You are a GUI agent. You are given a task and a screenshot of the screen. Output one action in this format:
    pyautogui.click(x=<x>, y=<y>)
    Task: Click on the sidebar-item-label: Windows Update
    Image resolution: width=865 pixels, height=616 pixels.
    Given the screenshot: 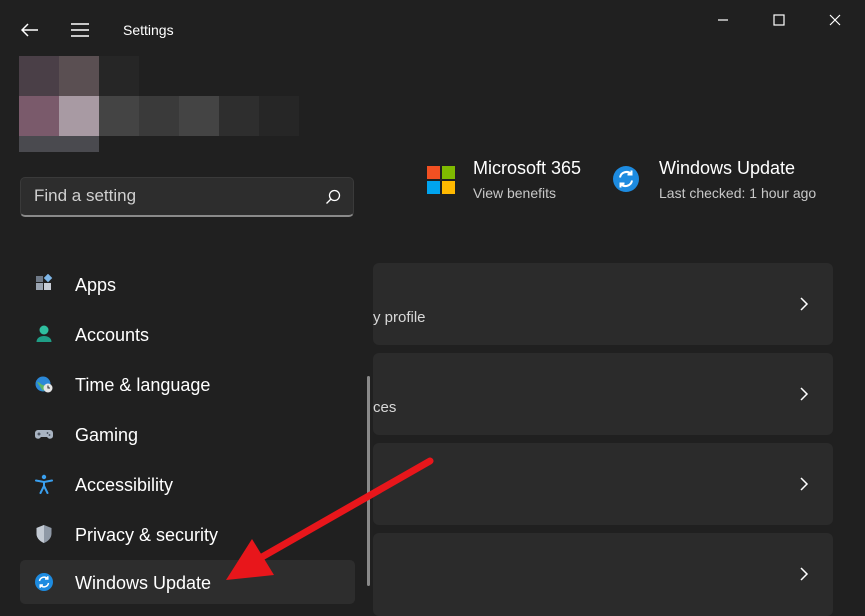 What is the action you would take?
    pyautogui.click(x=143, y=583)
    